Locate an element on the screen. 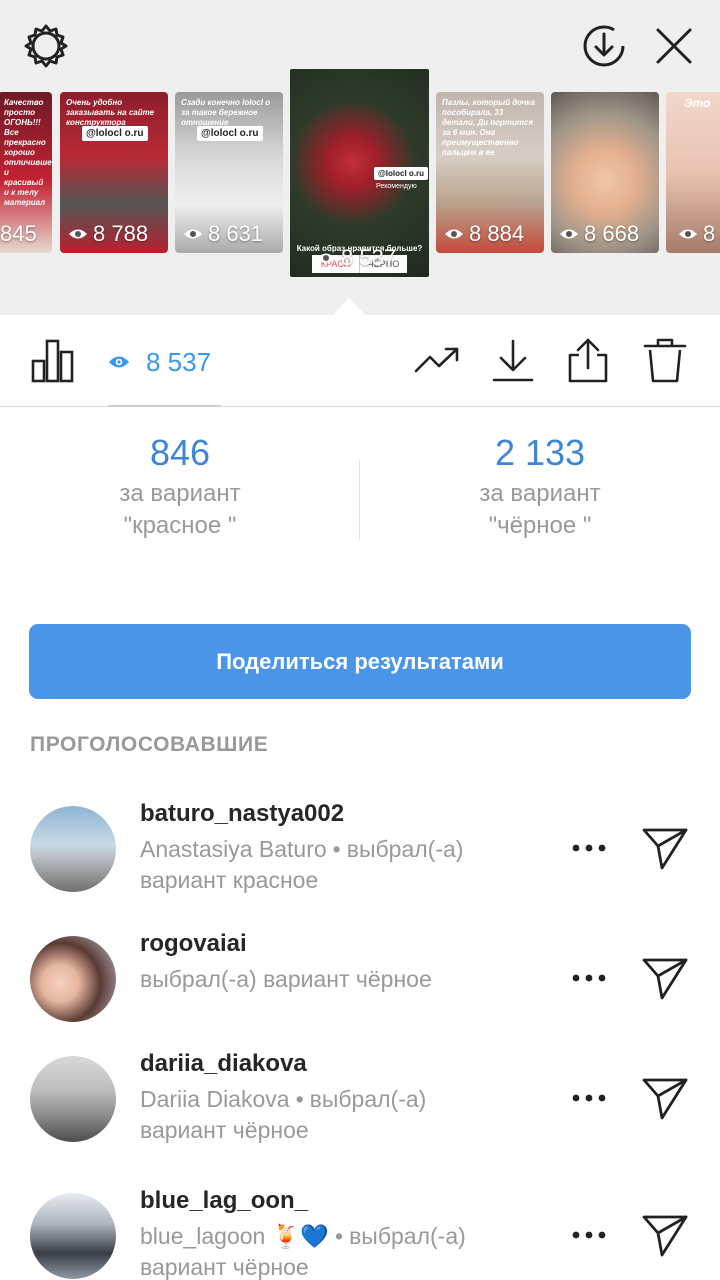 Image resolution: width=720 pixels, height=1280 pixels. voter-username: baturo_nastya002 is located at coordinates (350, 814).